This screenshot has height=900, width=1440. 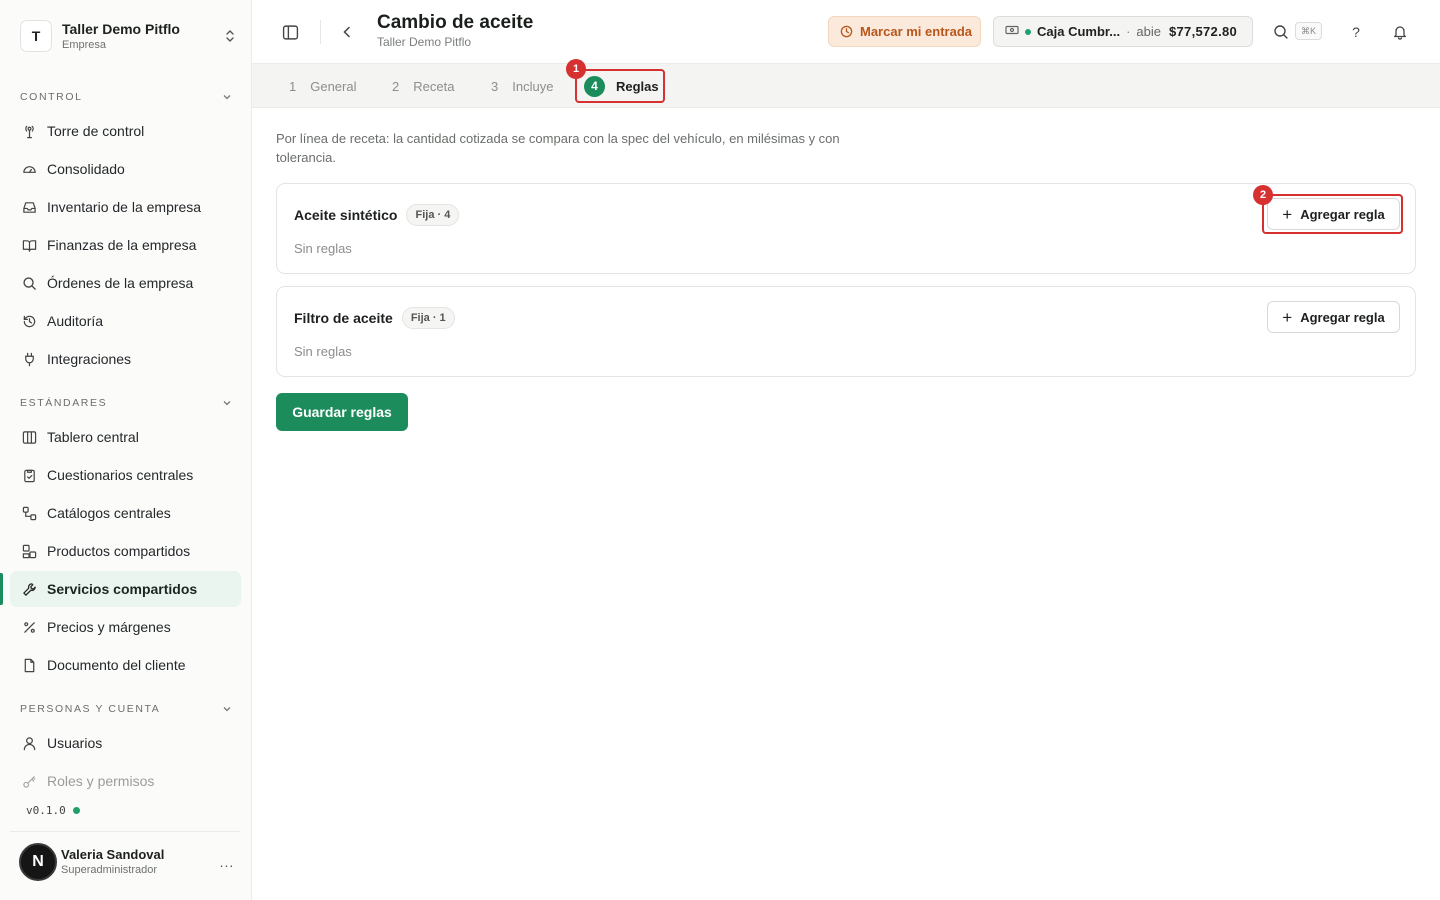 I want to click on org-switcher: T Taller Demo Pitflo Empresa, so click(x=128, y=36).